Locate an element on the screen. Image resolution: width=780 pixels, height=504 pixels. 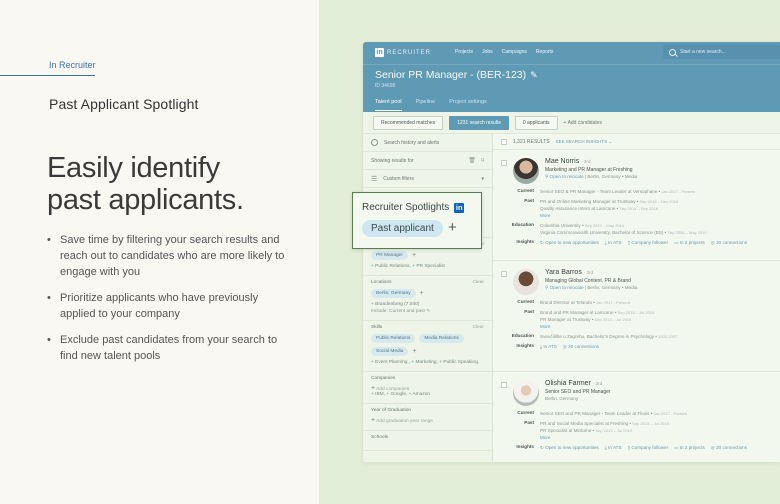
tab-project-settings: Project settings is located at coordinates (468, 105).